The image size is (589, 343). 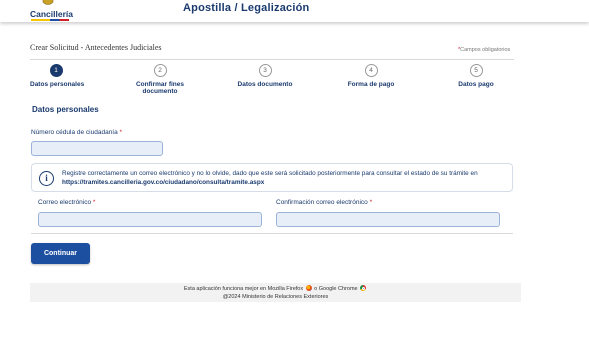 What do you see at coordinates (476, 70) in the screenshot?
I see `step-number-5: 5` at bounding box center [476, 70].